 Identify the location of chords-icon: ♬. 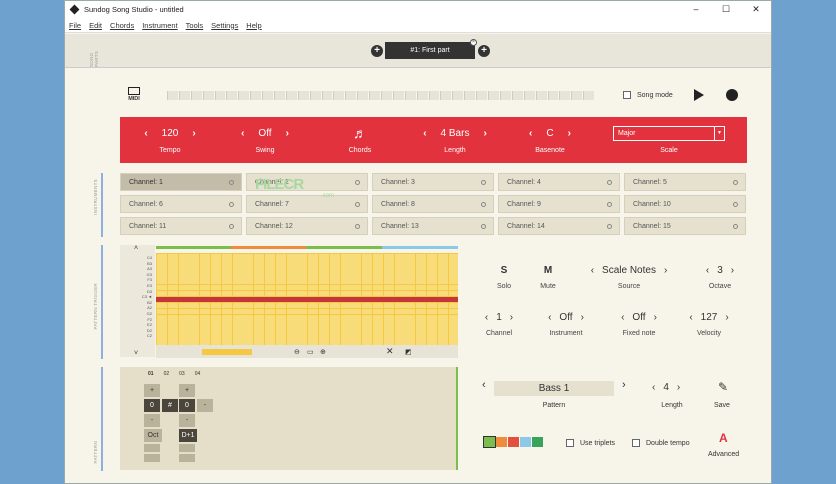
(360, 133).